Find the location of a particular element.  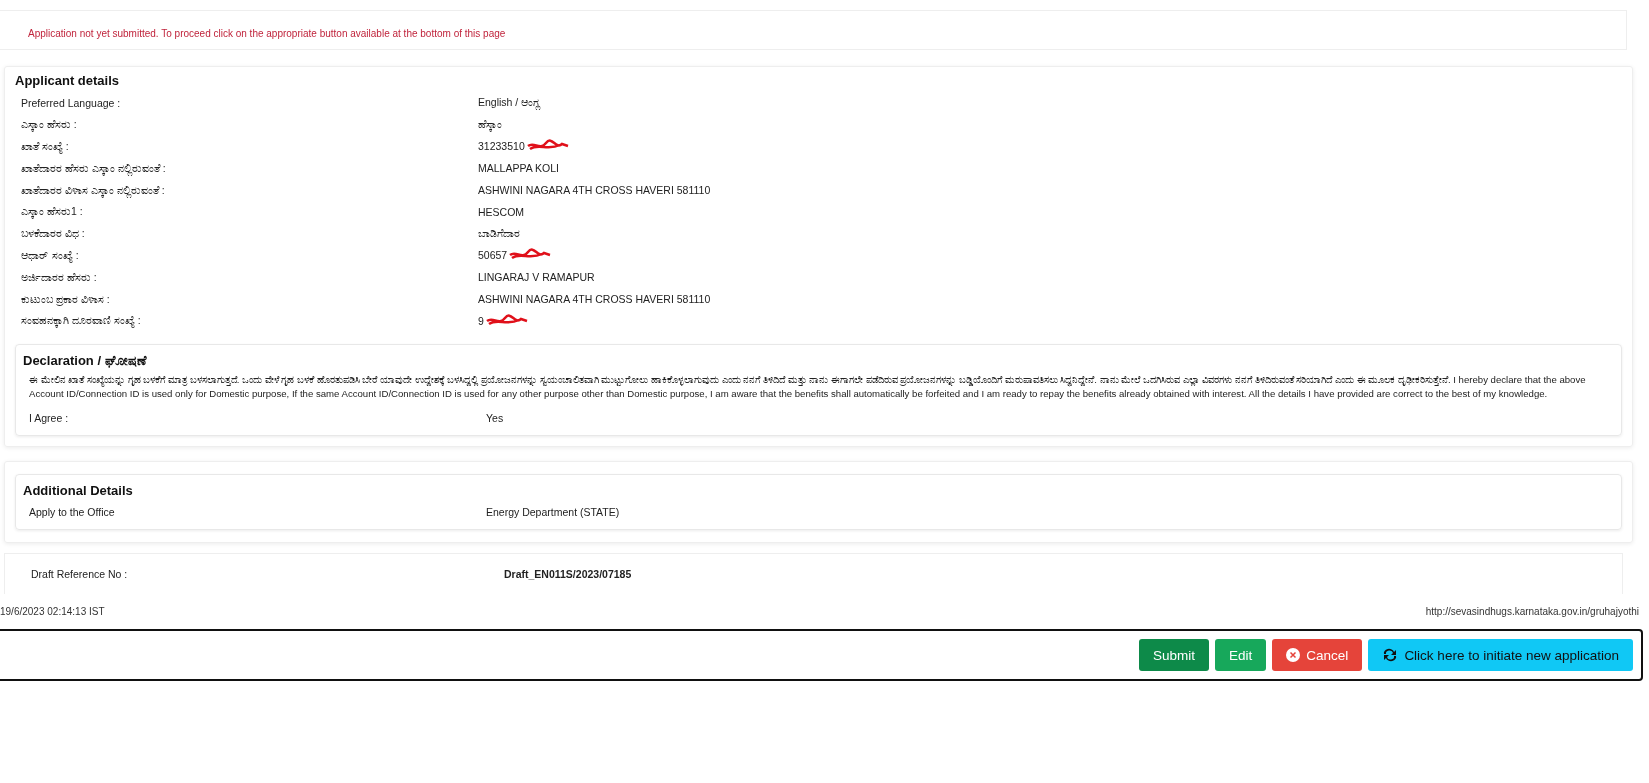

field-value: ಬಾಡಿಗೆದಾರ is located at coordinates (499, 234).